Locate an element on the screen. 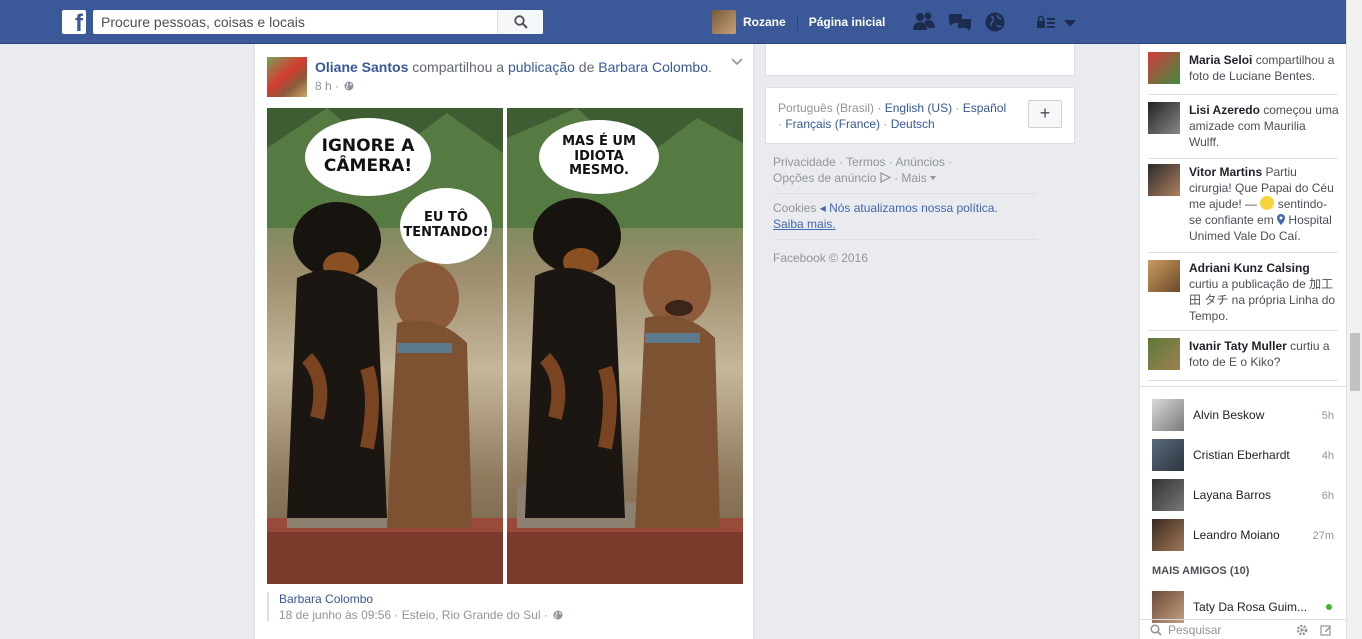  search-input is located at coordinates (295, 22).